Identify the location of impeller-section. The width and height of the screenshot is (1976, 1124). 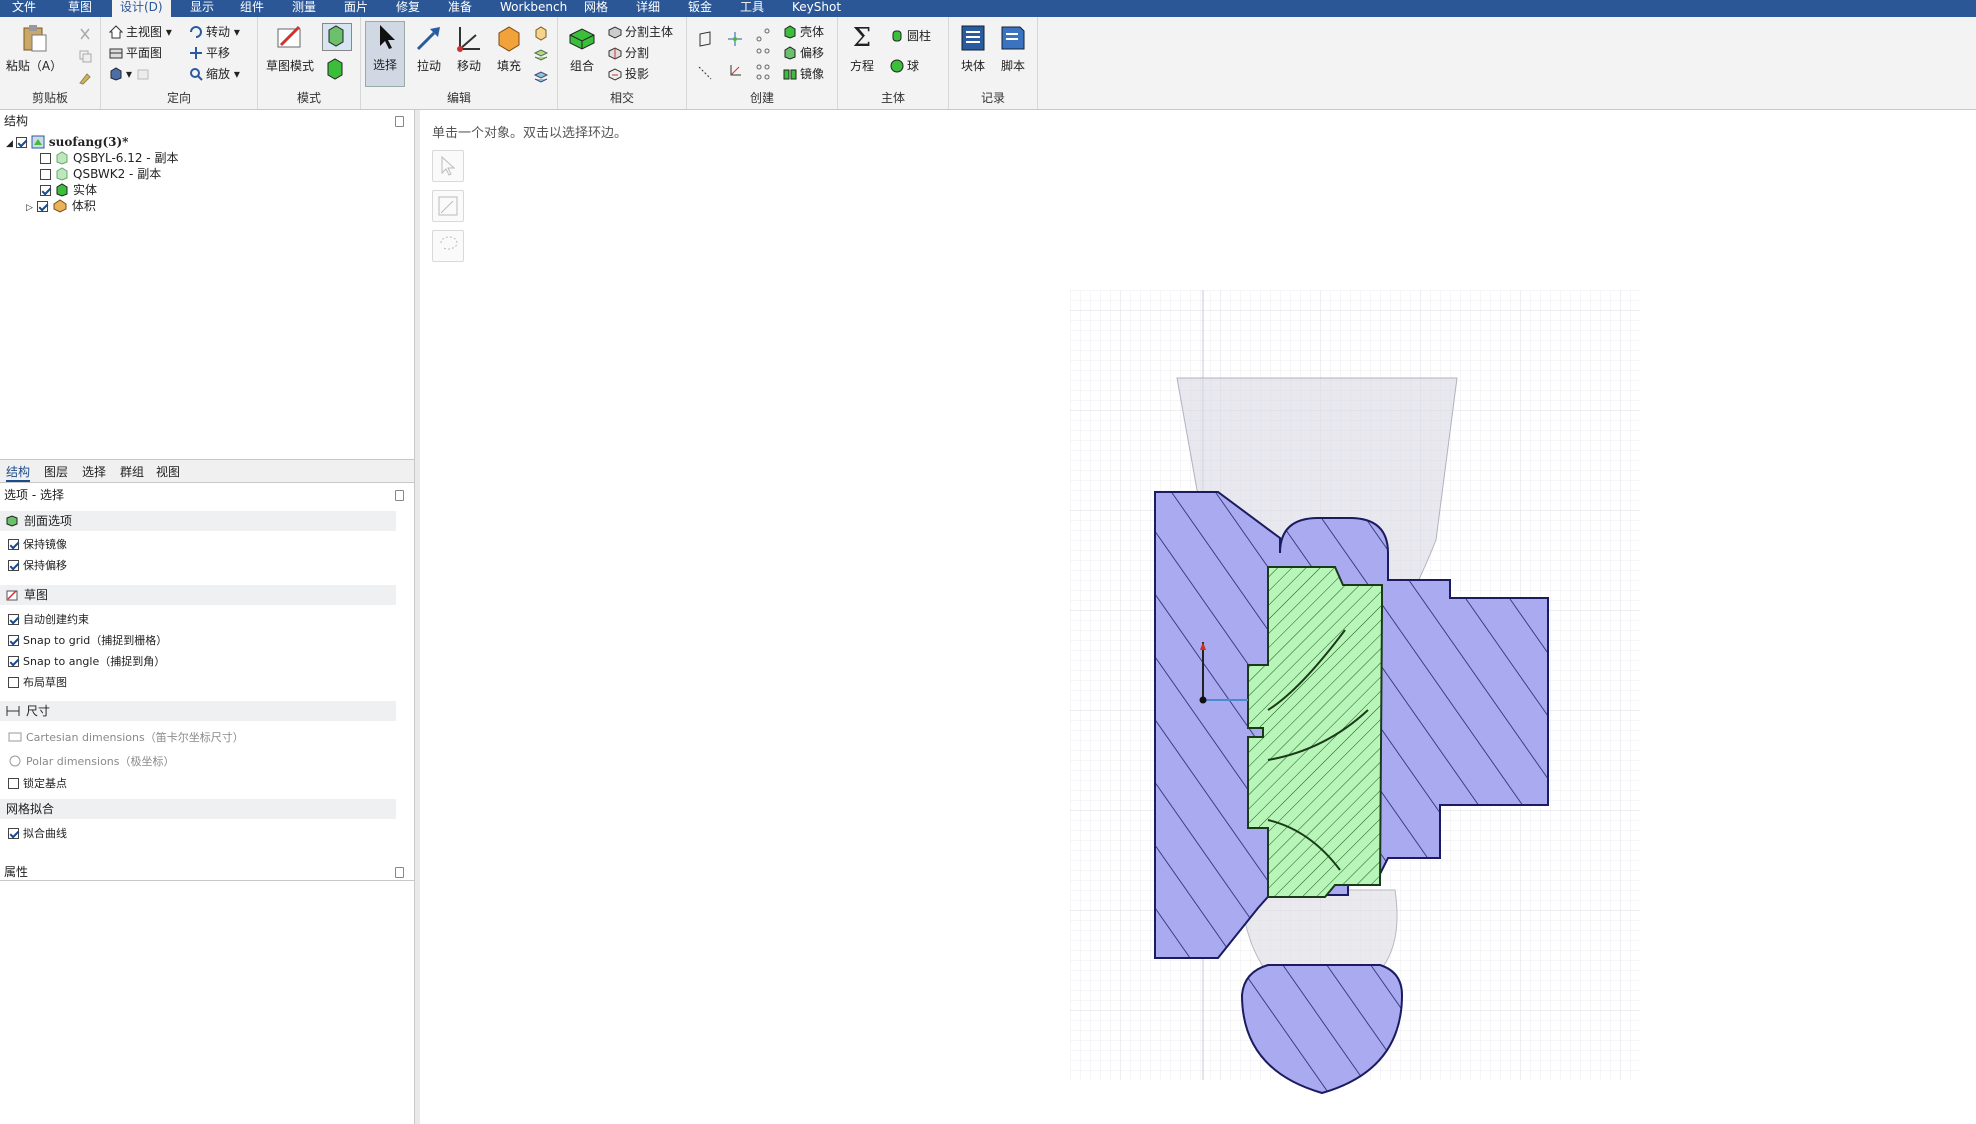
(1315, 732).